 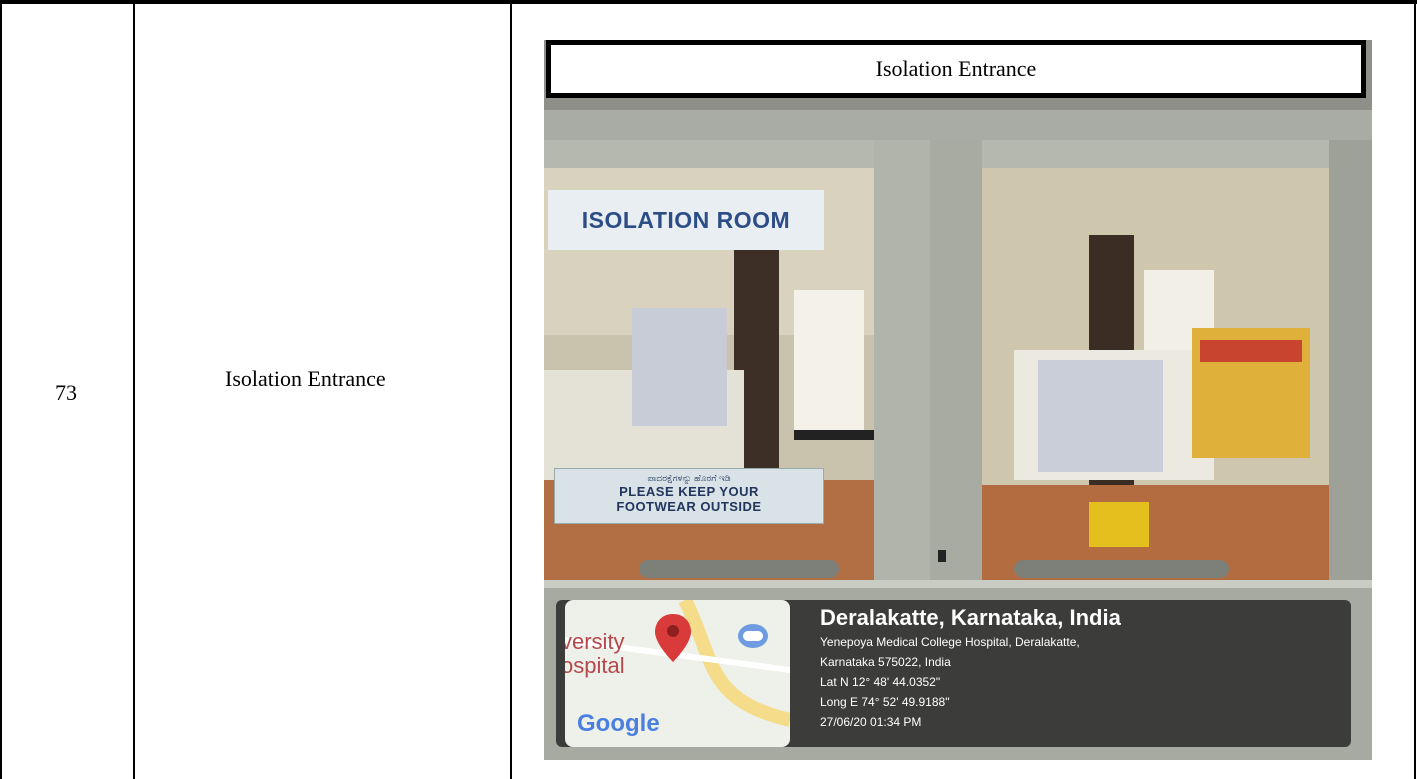 I want to click on map-label-line1: versity, so click(x=595, y=641).